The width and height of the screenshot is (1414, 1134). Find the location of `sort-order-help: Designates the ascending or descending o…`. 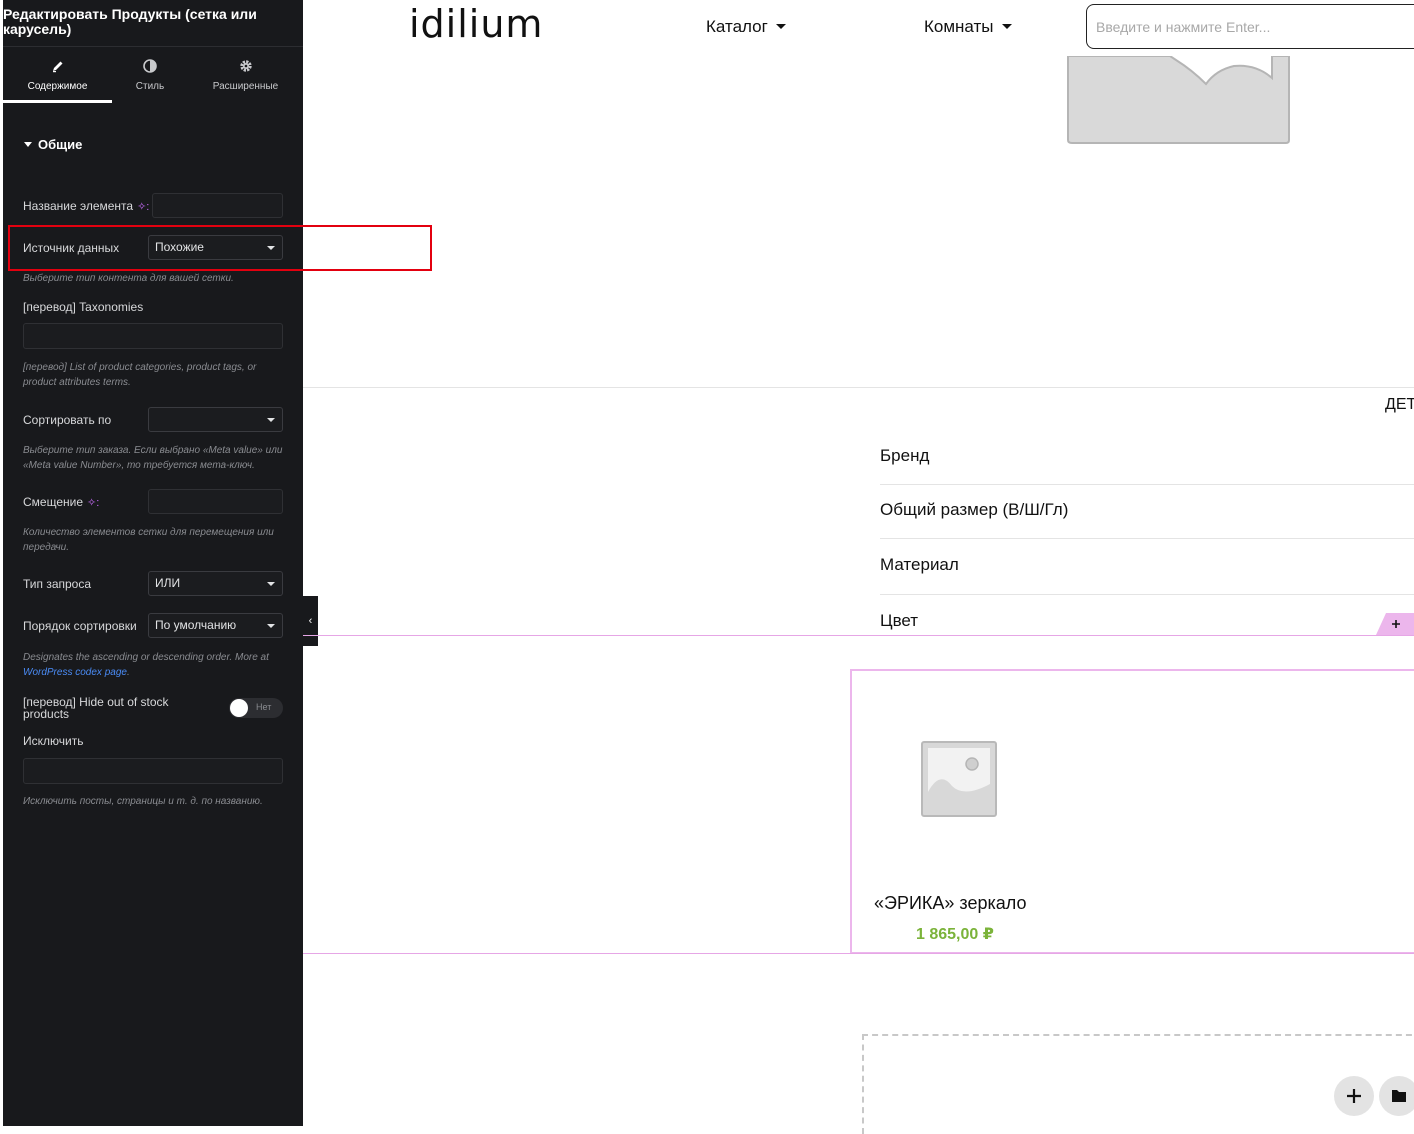

sort-order-help: Designates the ascending or descending o… is located at coordinates (154, 665).